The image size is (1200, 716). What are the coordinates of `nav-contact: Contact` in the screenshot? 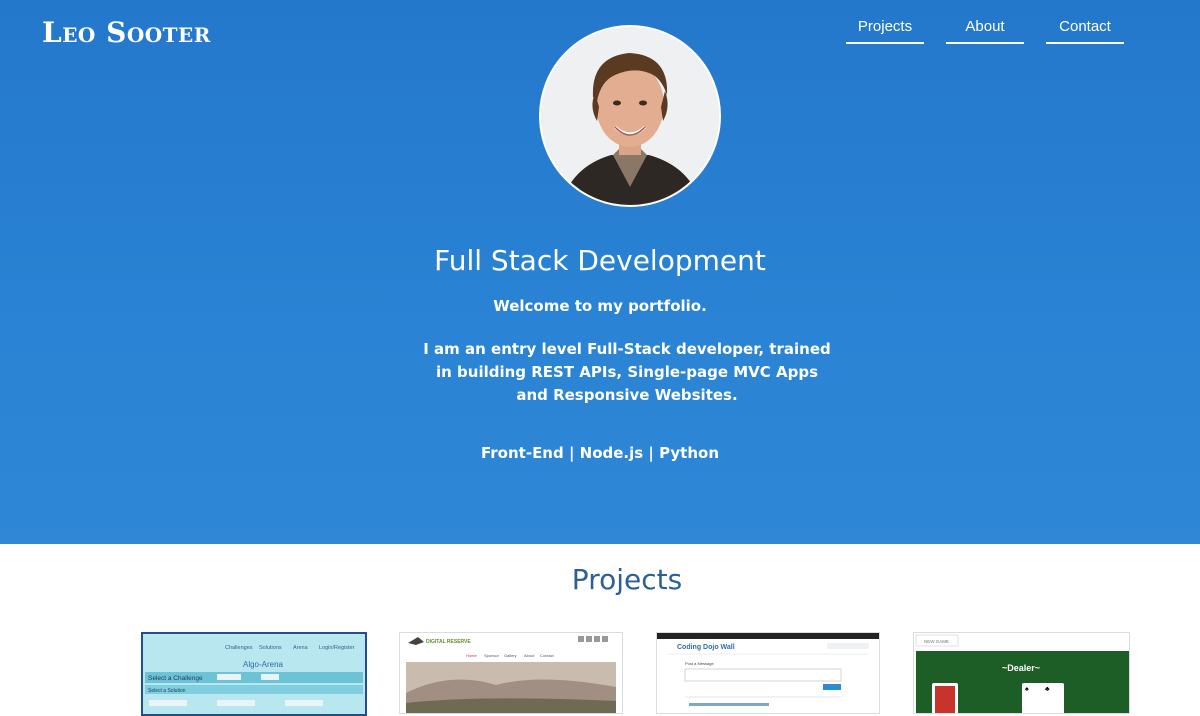 It's located at (1085, 31).